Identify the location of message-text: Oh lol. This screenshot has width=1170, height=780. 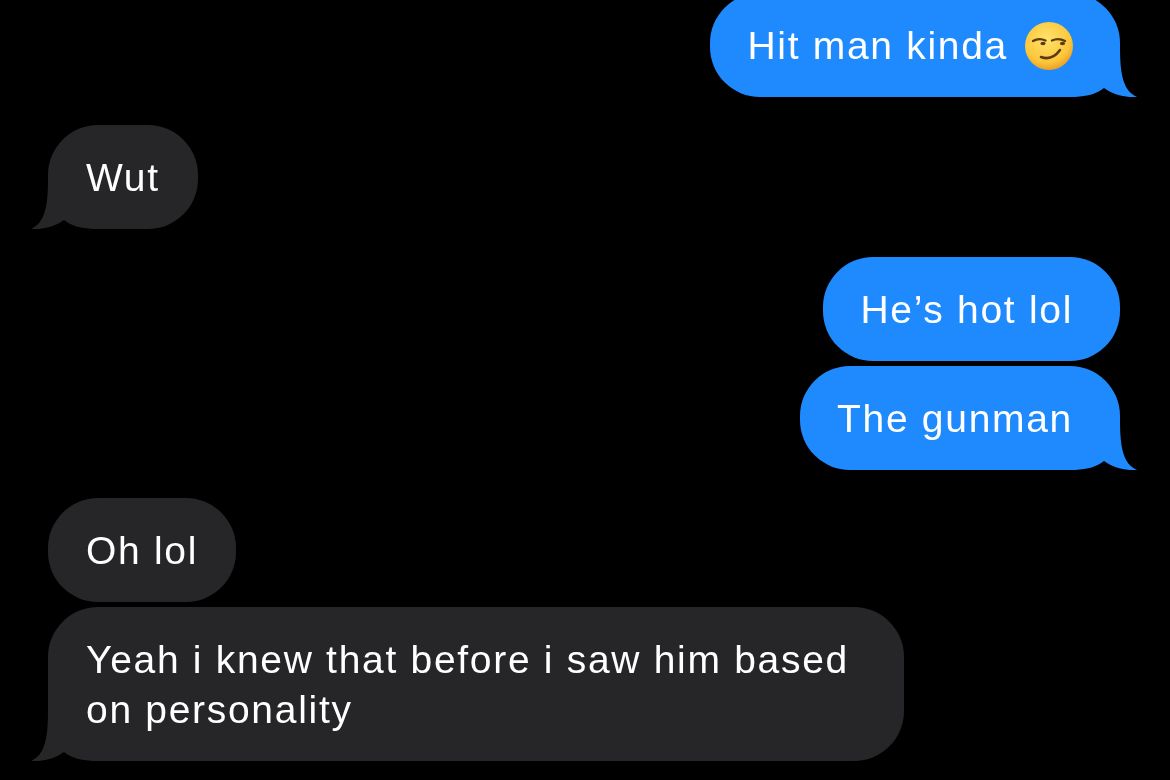
(142, 551).